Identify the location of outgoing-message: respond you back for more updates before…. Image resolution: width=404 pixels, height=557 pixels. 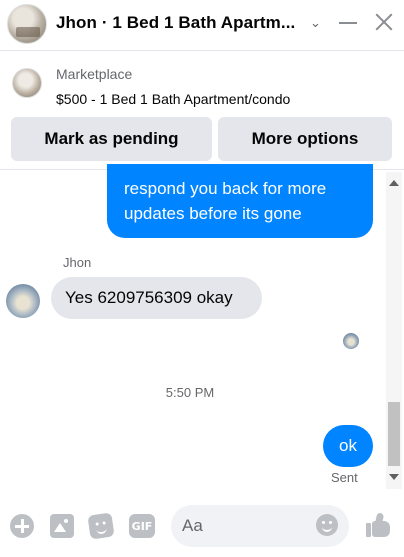
(240, 201).